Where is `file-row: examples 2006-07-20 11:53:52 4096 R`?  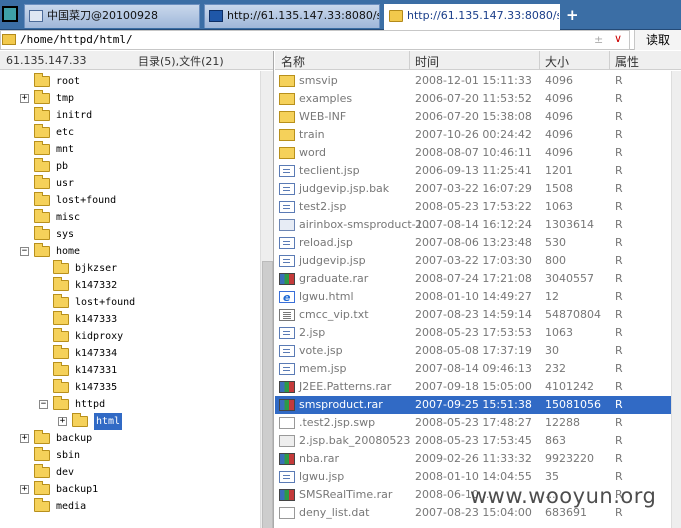 file-row: examples 2006-07-20 11:53:52 4096 R is located at coordinates (473, 99).